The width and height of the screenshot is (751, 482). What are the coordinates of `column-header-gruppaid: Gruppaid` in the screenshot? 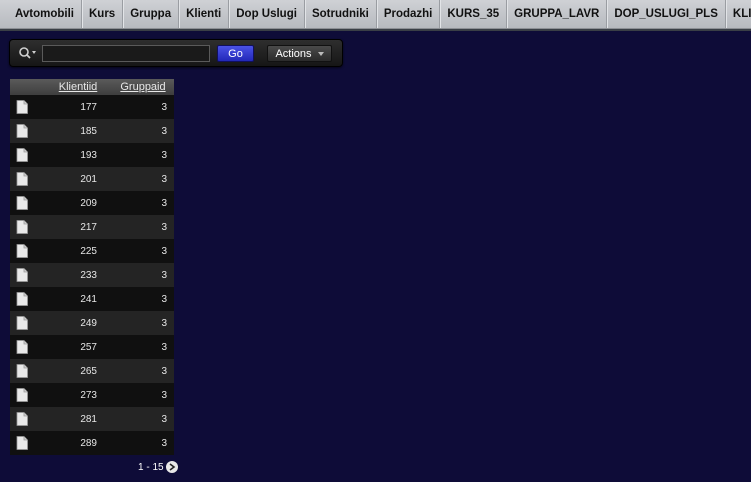 It's located at (142, 87).